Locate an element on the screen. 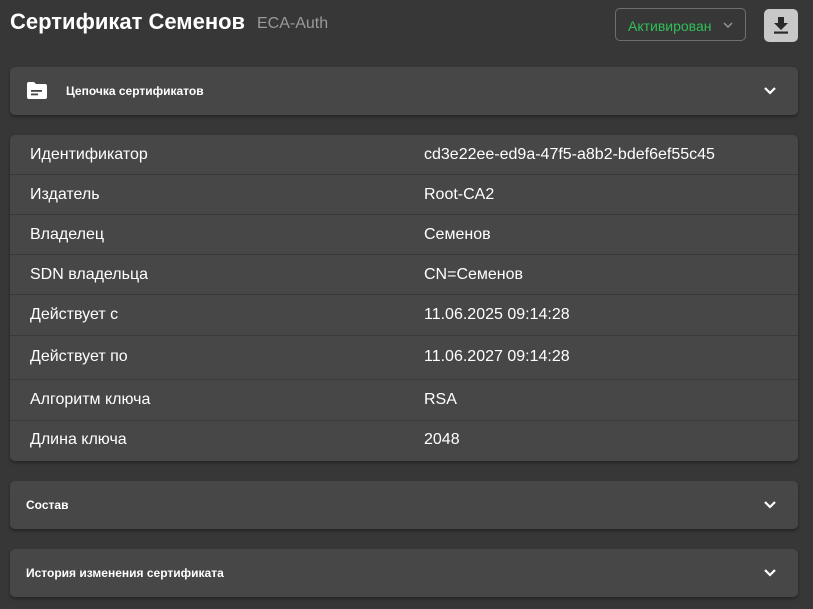  composition-label: Состав is located at coordinates (47, 505).